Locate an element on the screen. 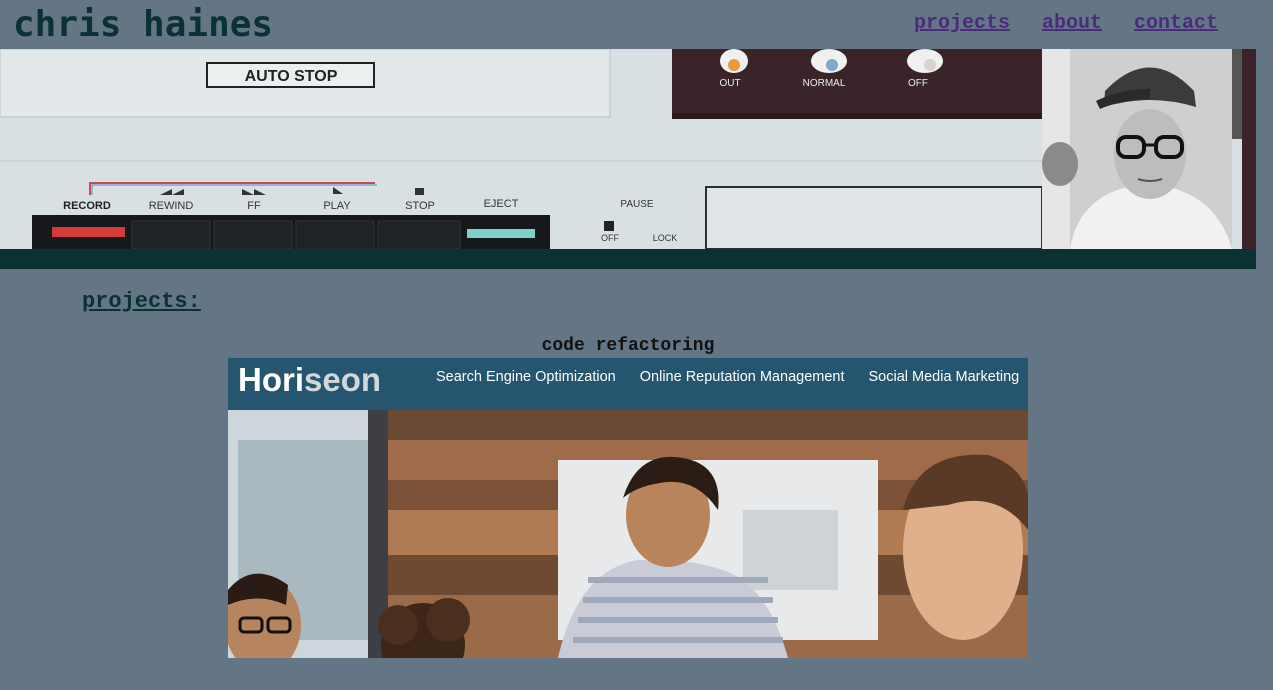 This screenshot has width=1273, height=690. off2-label: OFF is located at coordinates (610, 238).